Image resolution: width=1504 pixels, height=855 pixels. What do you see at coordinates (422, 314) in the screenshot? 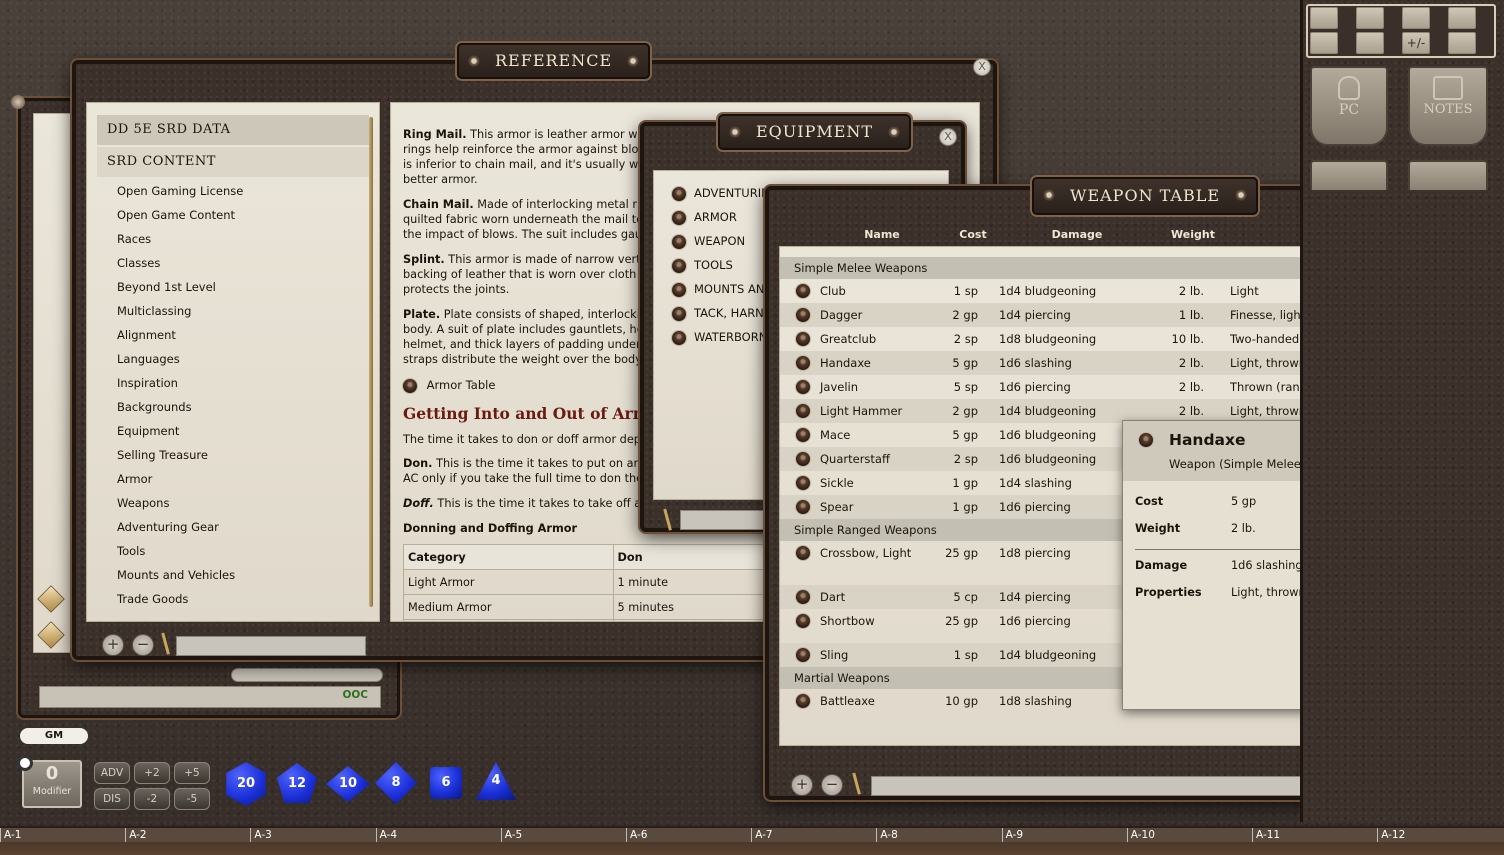
I see `paragraph-term: Plate.` at bounding box center [422, 314].